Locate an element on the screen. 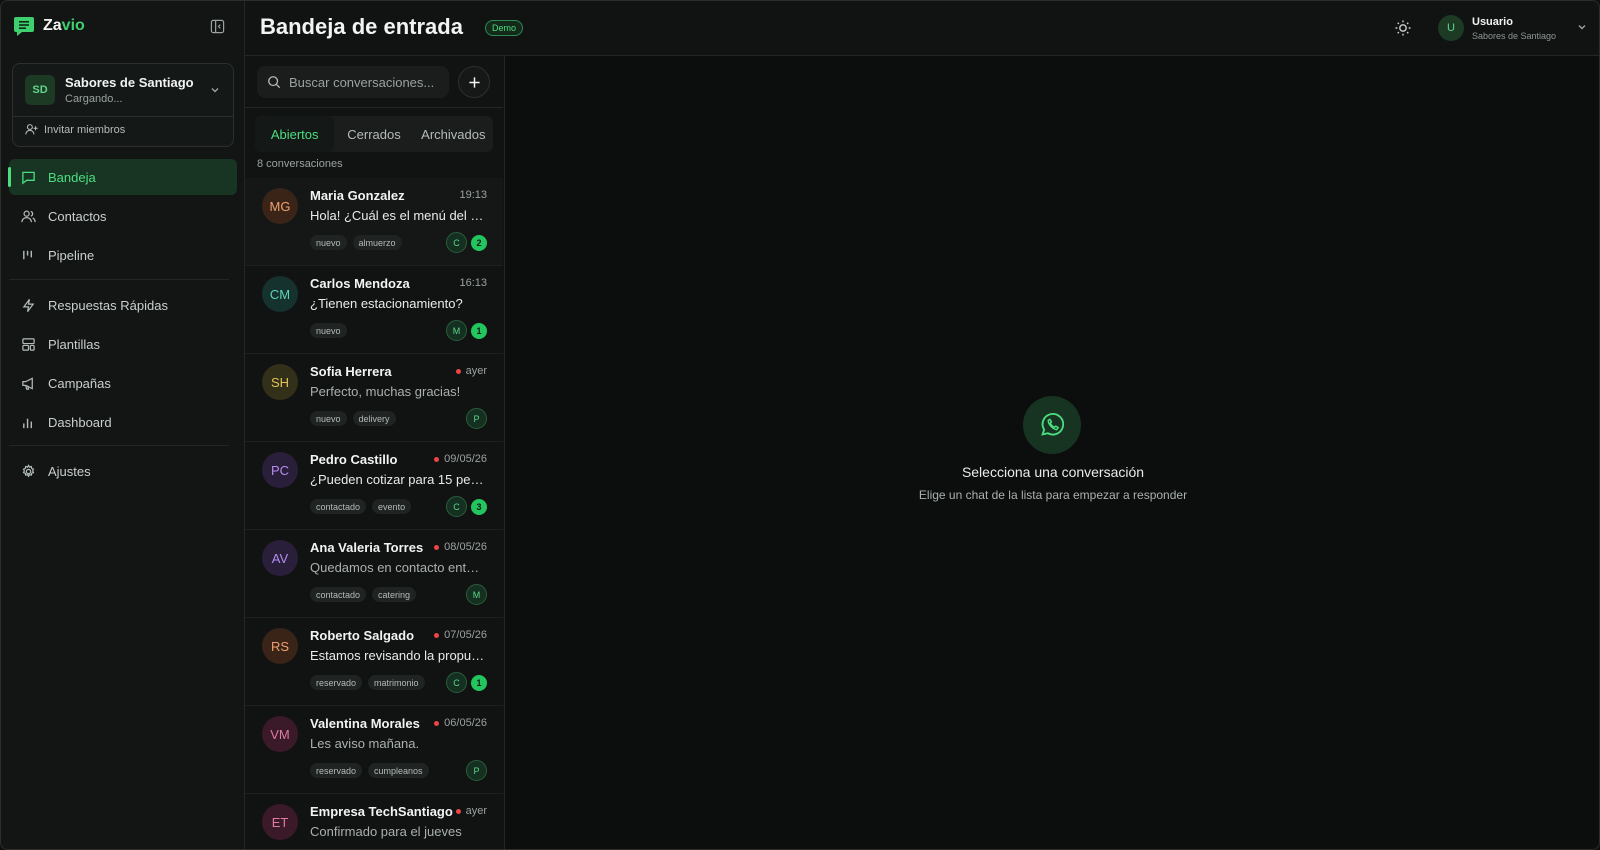  nav-item-contactos: Contactos is located at coordinates (123, 216).